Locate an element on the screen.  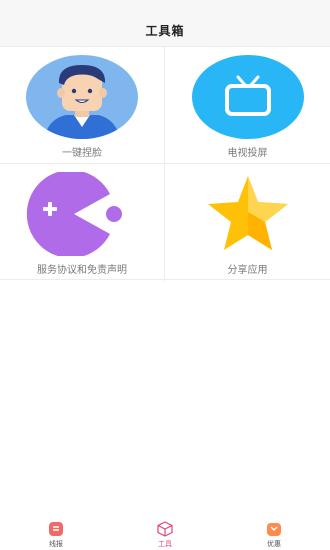
tool-item-terms: 服务协议和免责声明 is located at coordinates (82, 222).